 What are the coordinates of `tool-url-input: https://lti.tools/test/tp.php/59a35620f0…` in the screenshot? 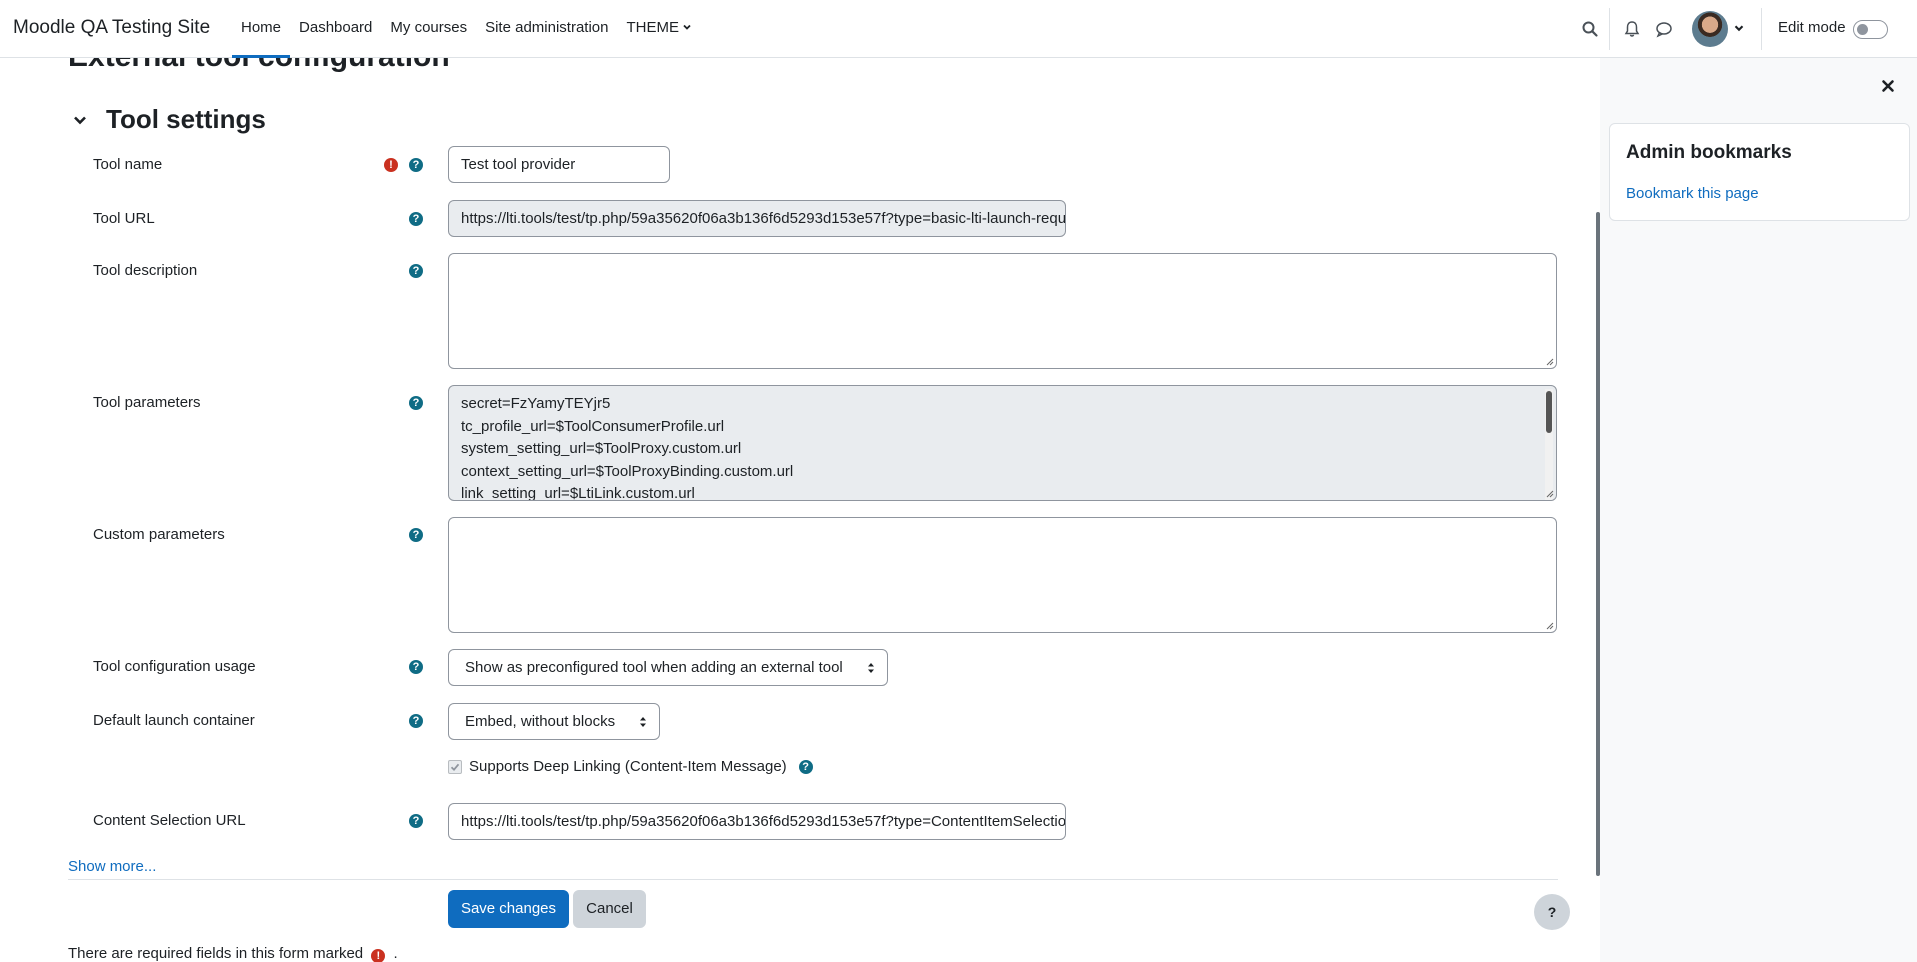 It's located at (757, 218).